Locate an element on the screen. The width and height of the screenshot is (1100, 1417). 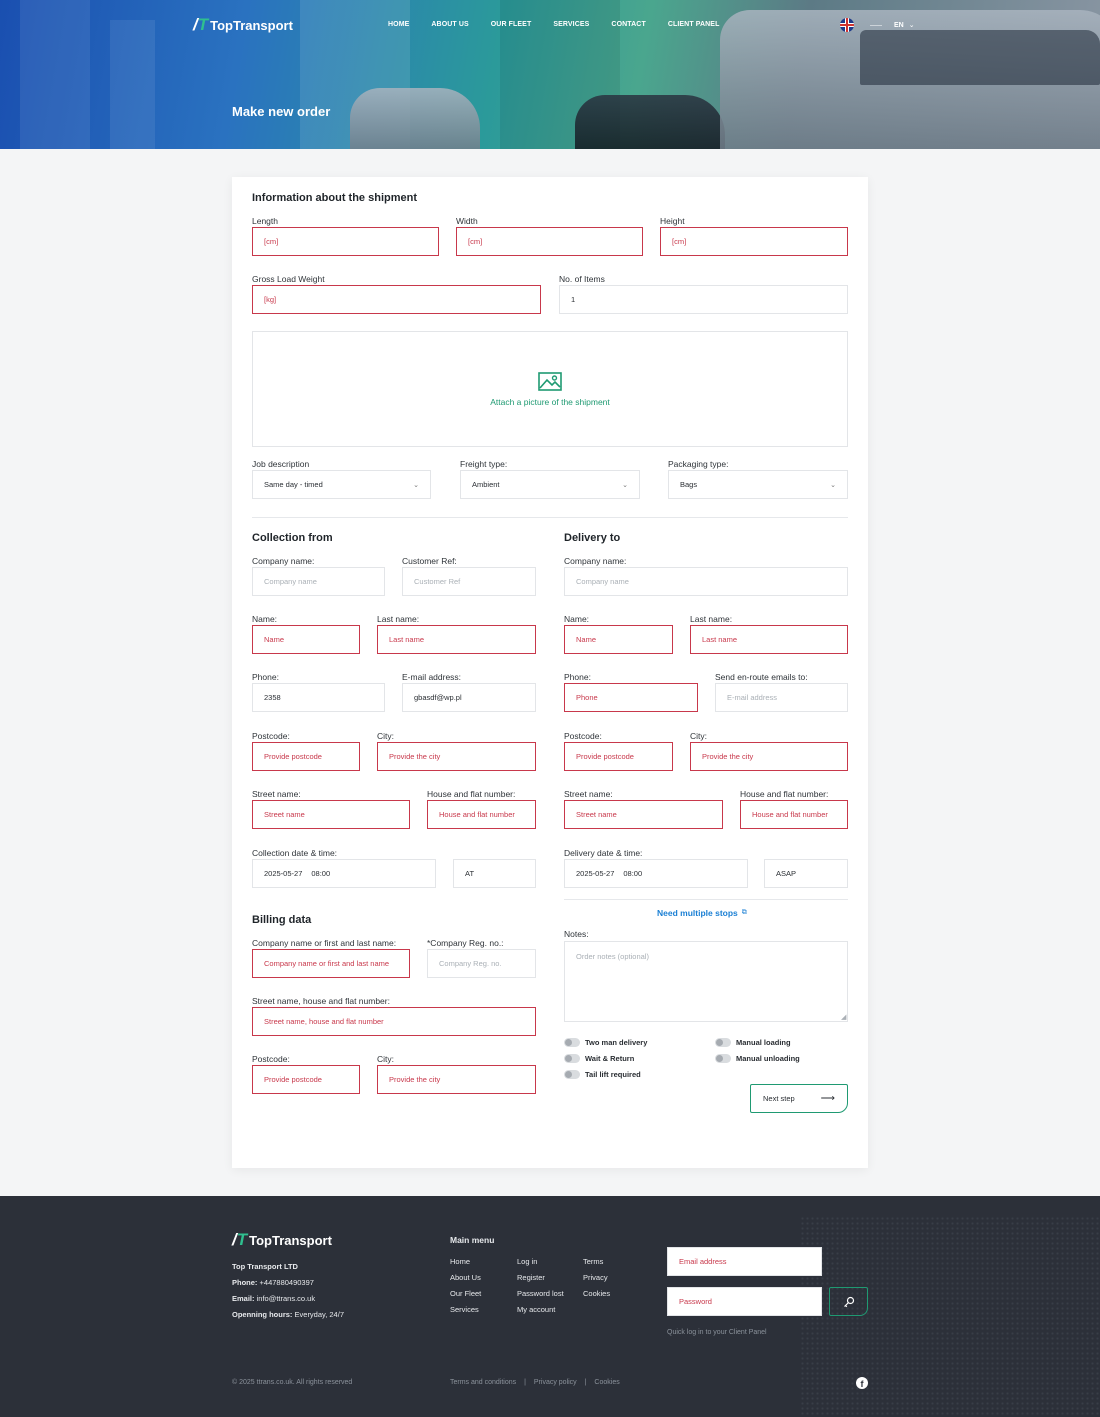
footer-link-services: Services is located at coordinates (464, 1309).